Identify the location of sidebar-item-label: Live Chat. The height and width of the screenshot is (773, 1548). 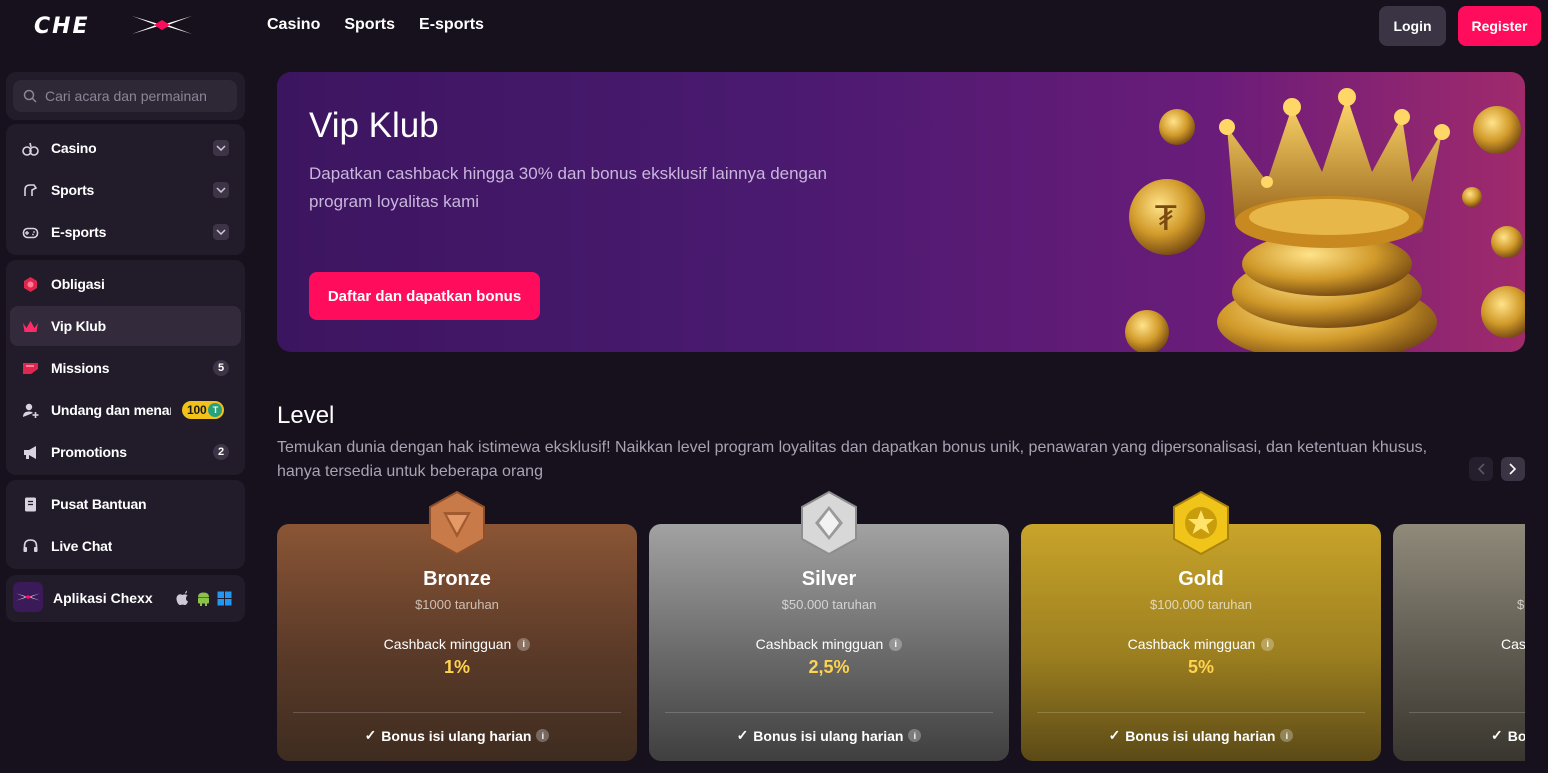
(82, 546).